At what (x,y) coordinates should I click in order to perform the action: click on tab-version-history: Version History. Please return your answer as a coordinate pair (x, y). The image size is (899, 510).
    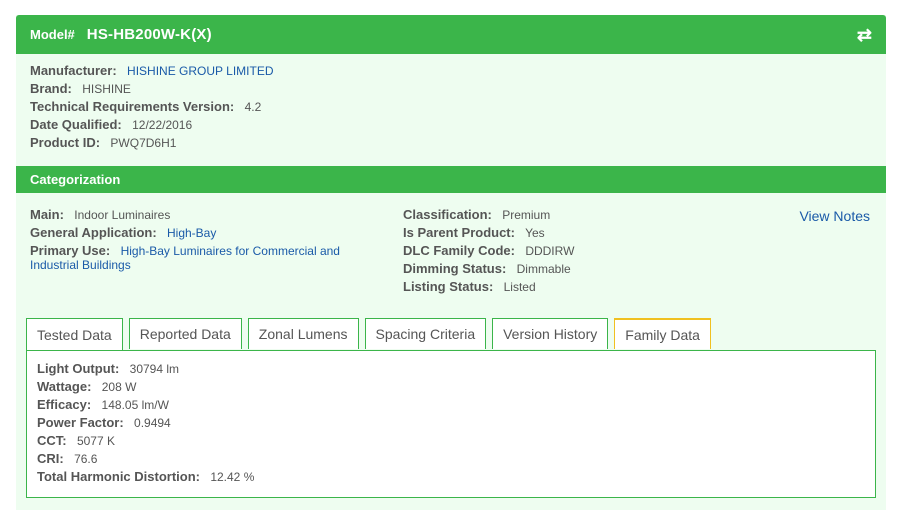
    Looking at the image, I should click on (550, 333).